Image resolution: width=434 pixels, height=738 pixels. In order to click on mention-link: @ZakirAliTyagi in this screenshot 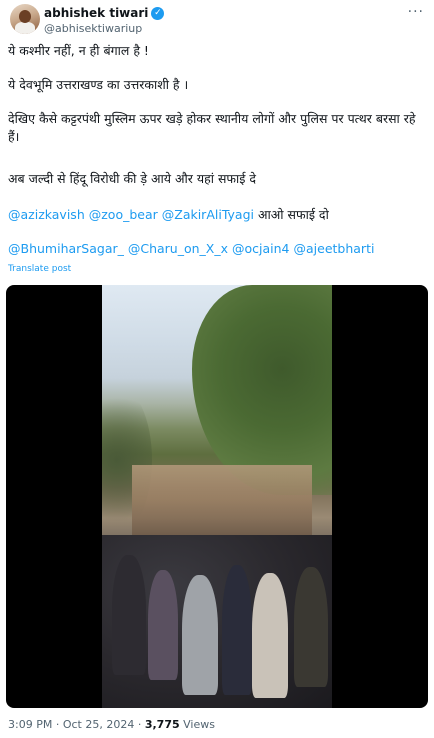, I will do `click(208, 214)`.